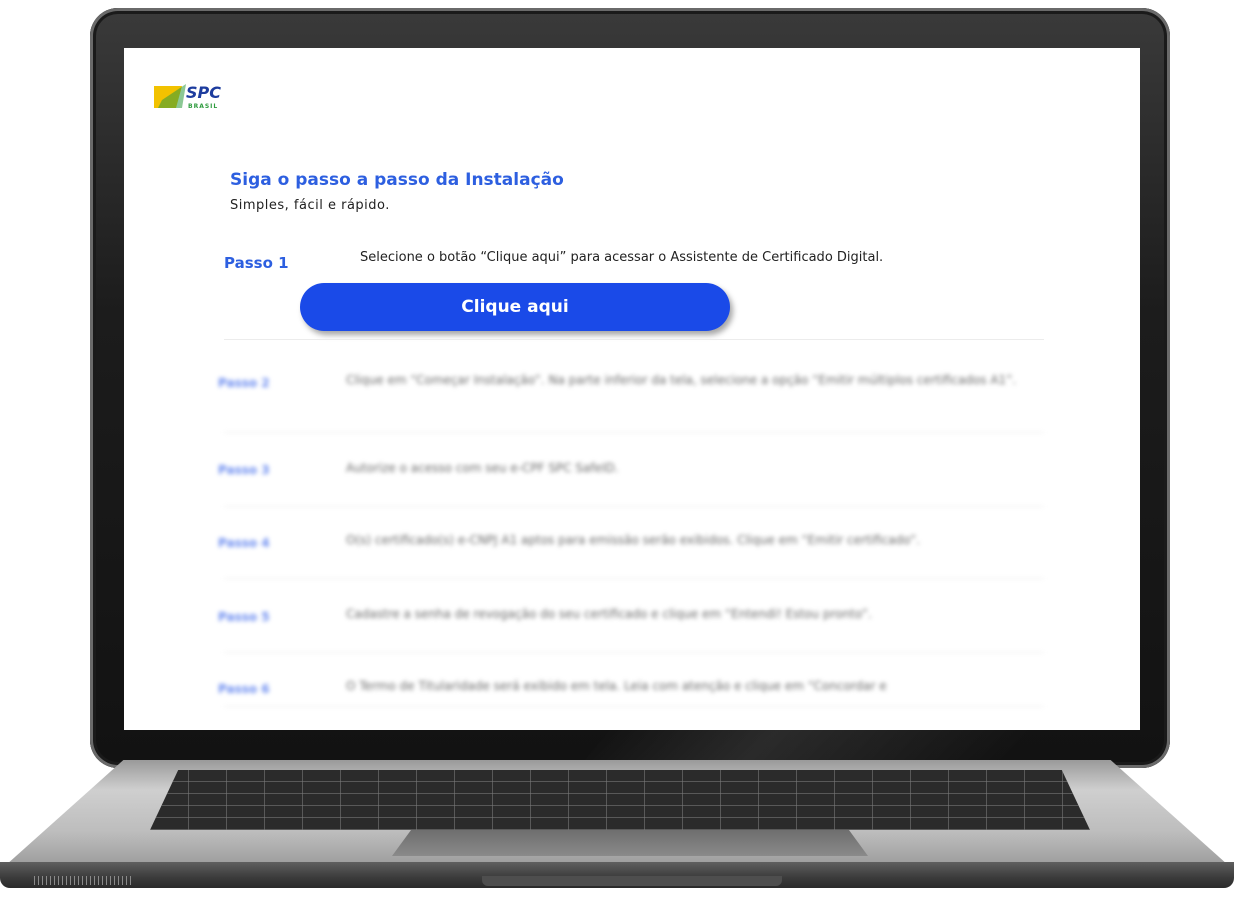  Describe the element at coordinates (515, 307) in the screenshot. I see `clique-aqui-button: Clique aqui` at that location.